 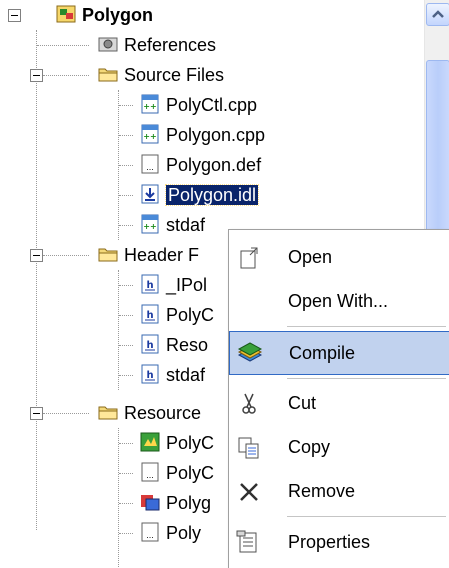 I want to click on compile-icon, so click(x=250, y=352).